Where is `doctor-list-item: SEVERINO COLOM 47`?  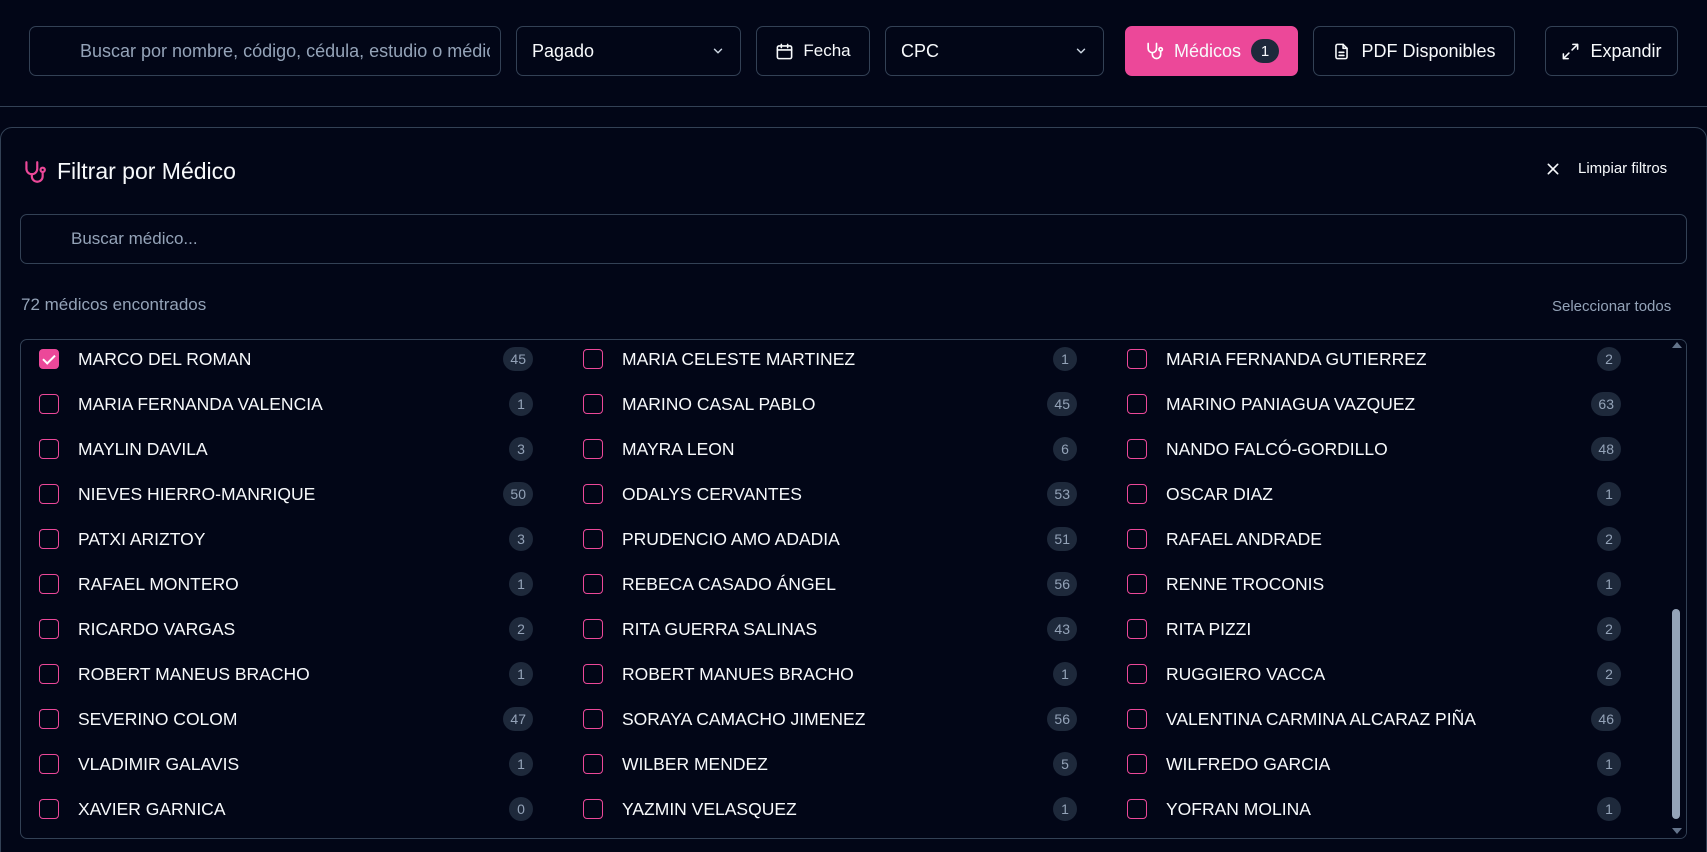
doctor-list-item: SEVERINO COLOM 47 is located at coordinates (287, 719).